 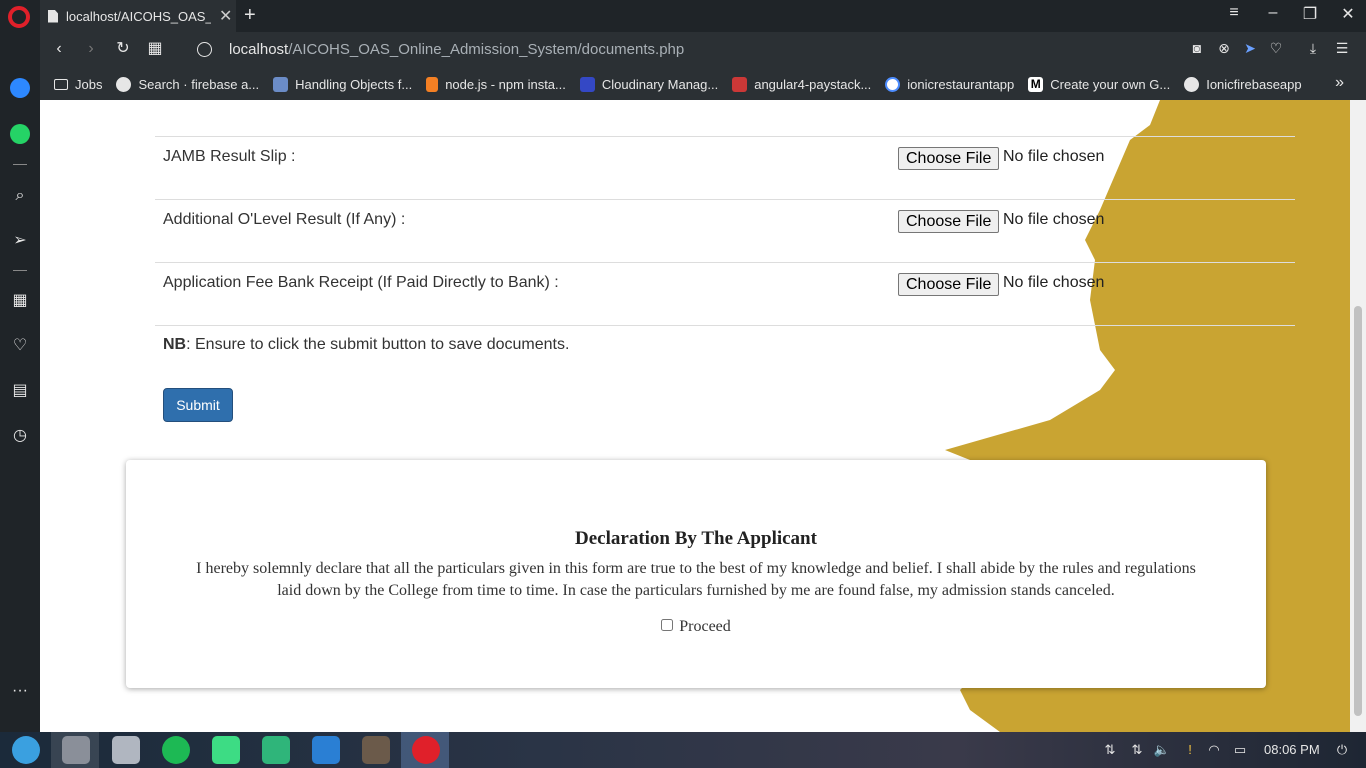 What do you see at coordinates (20, 391) in the screenshot?
I see `news-icon: ▤` at bounding box center [20, 391].